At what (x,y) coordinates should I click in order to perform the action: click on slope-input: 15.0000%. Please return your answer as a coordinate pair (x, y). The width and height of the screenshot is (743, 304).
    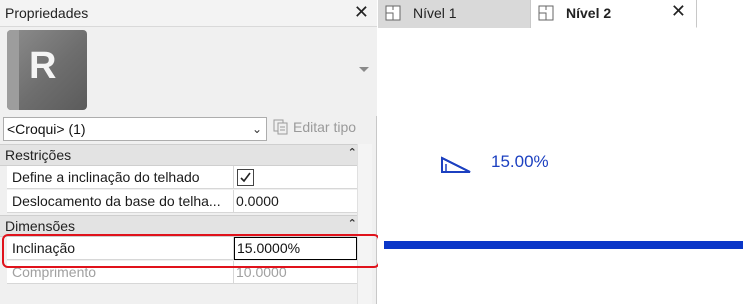
    Looking at the image, I should click on (295, 248).